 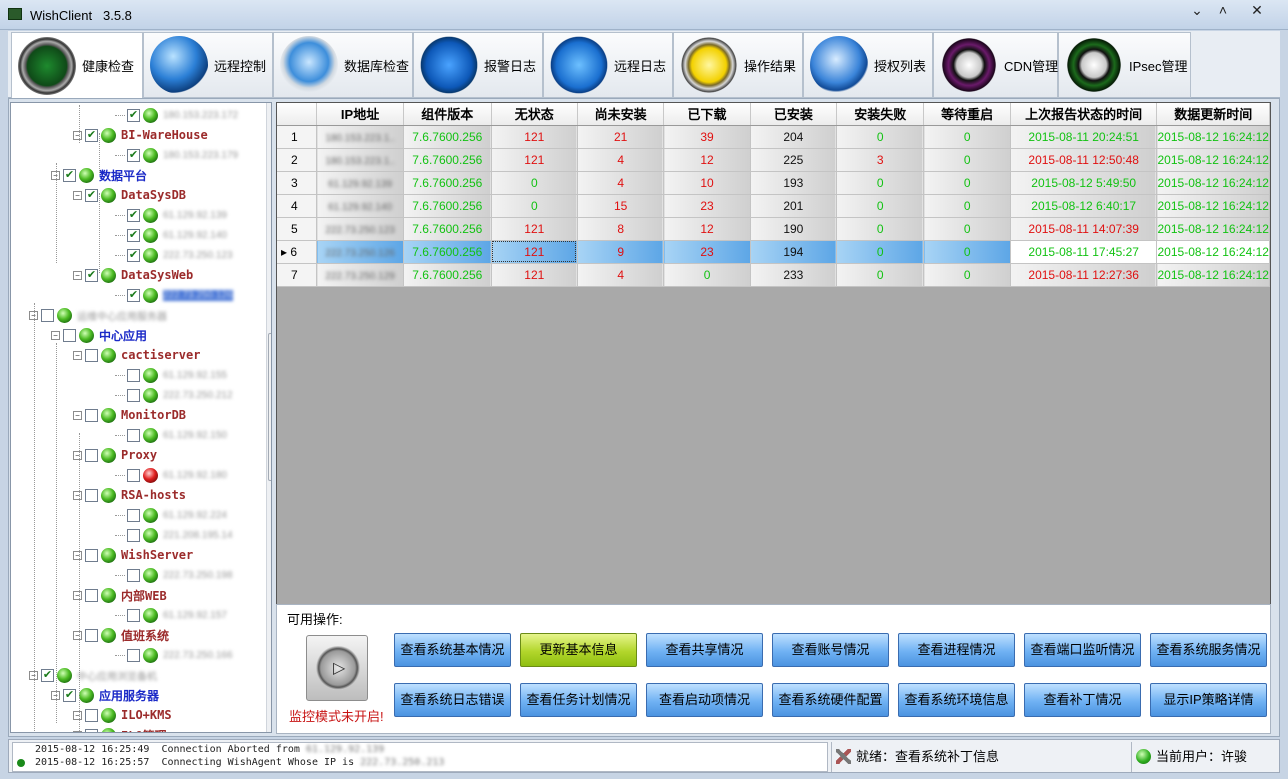 I want to click on table-cell: 194, so click(x=793, y=252).